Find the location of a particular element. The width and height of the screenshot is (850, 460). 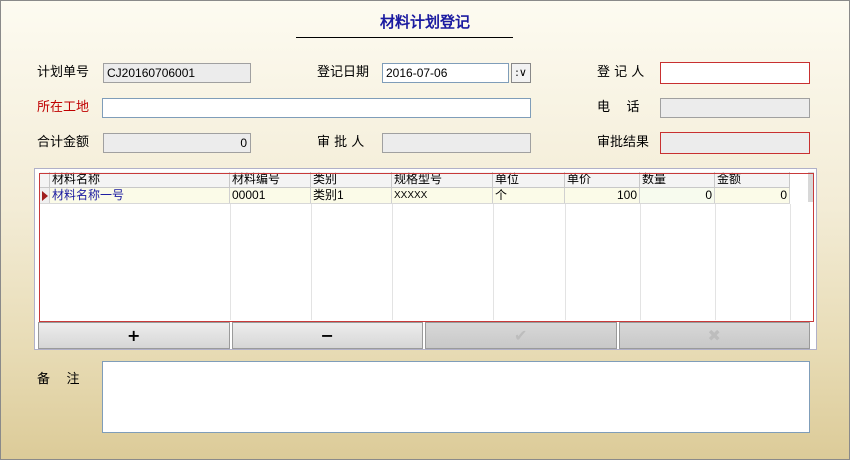

registrant-field is located at coordinates (735, 73).